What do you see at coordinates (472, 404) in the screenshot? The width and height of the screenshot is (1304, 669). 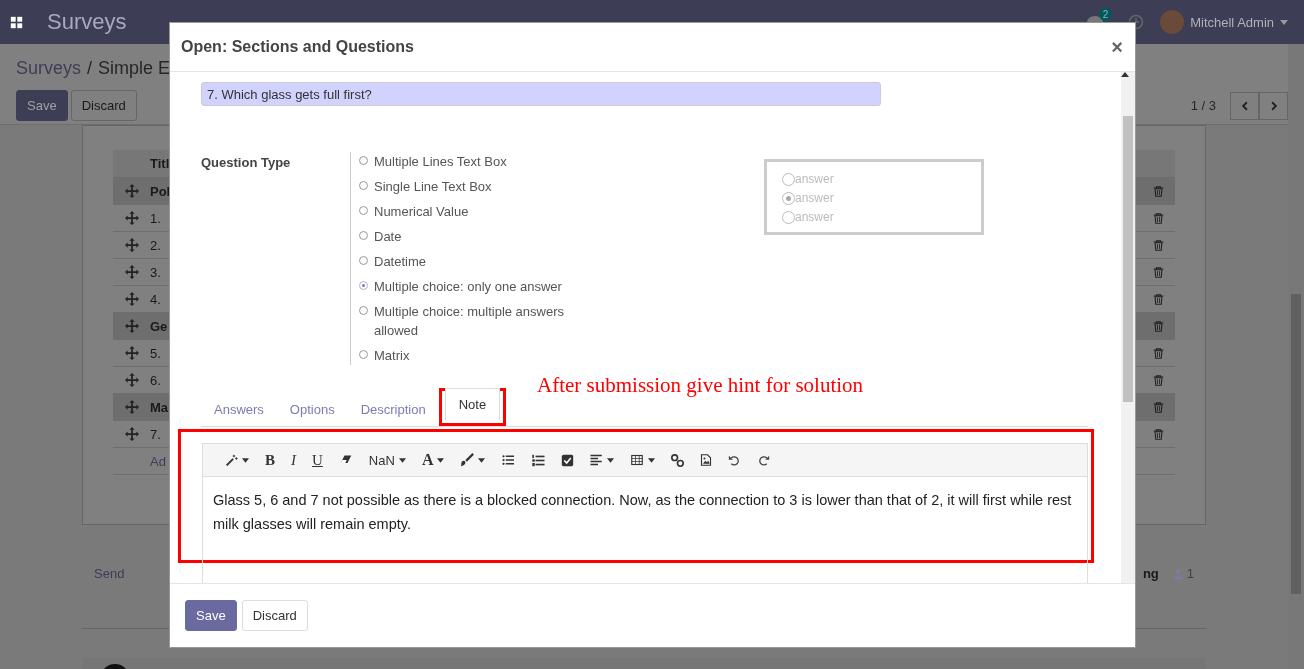 I see `tab: Note` at bounding box center [472, 404].